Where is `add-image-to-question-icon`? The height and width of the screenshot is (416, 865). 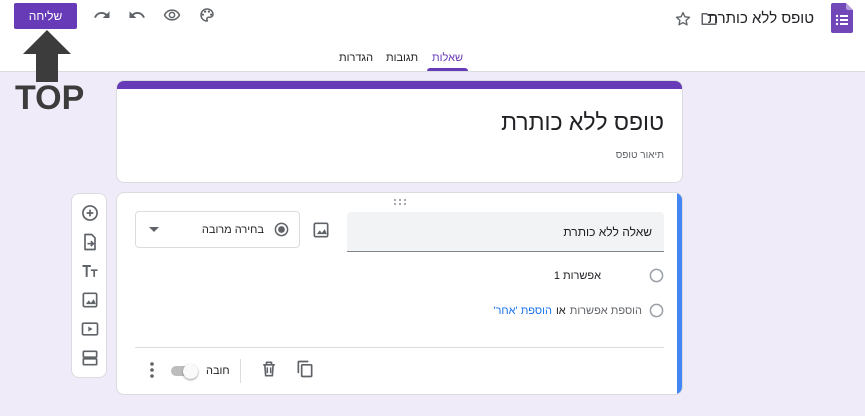
add-image-to-question-icon is located at coordinates (321, 230).